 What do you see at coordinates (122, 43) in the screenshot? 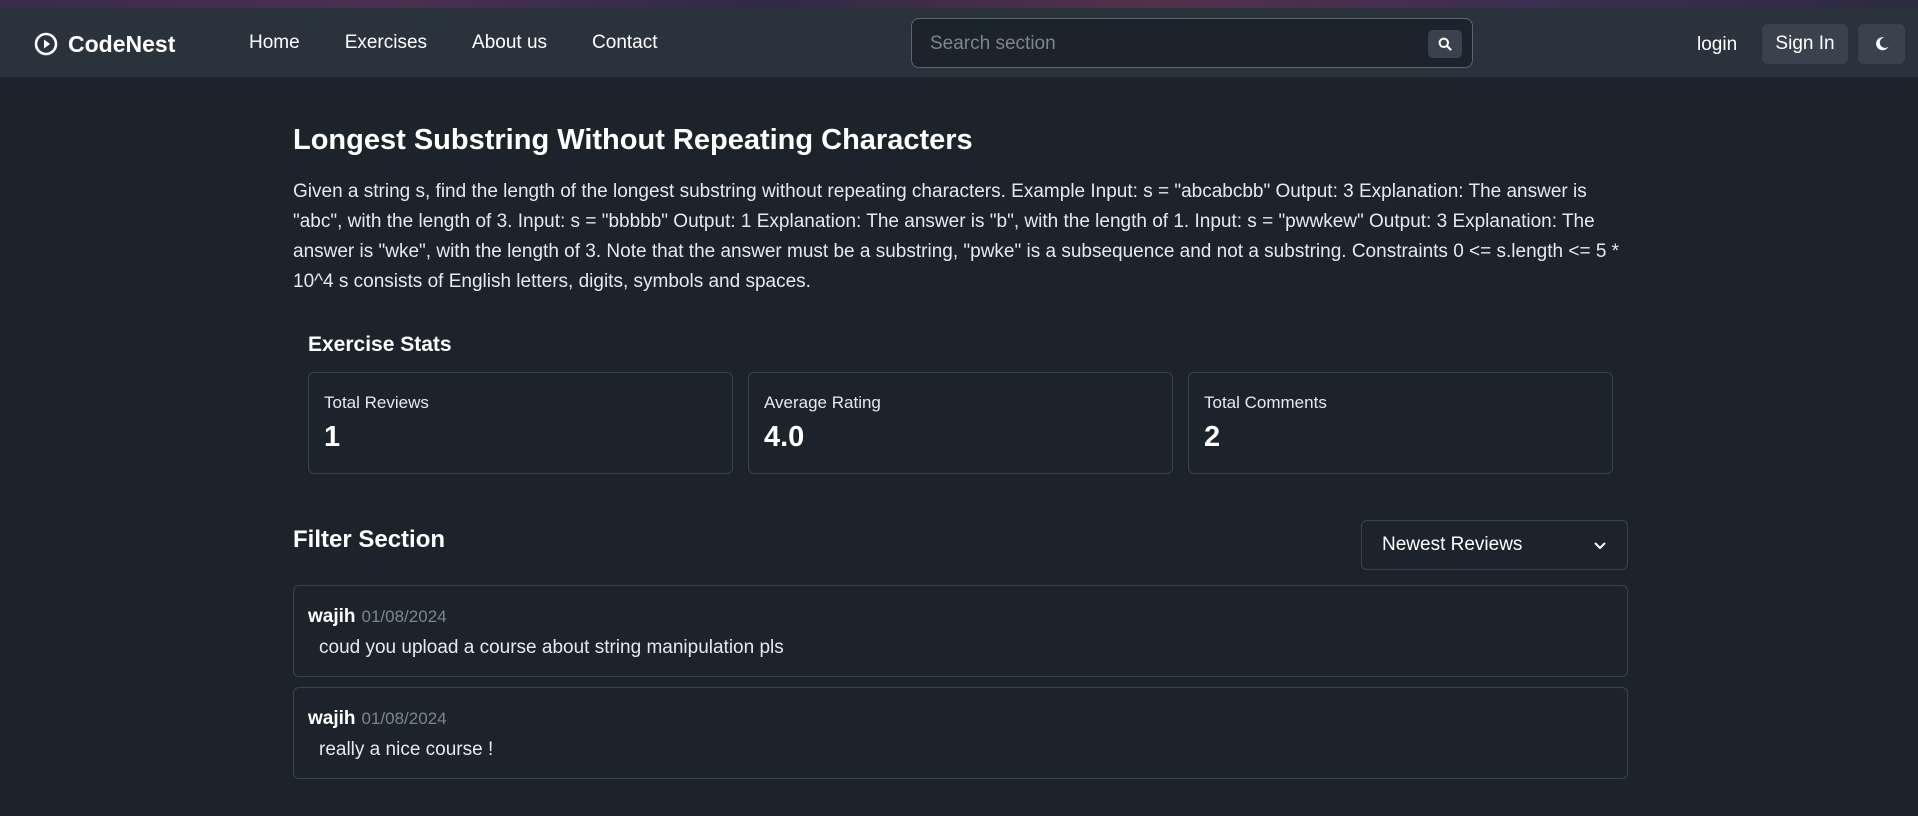
I see `brand-name: CodeNest` at bounding box center [122, 43].